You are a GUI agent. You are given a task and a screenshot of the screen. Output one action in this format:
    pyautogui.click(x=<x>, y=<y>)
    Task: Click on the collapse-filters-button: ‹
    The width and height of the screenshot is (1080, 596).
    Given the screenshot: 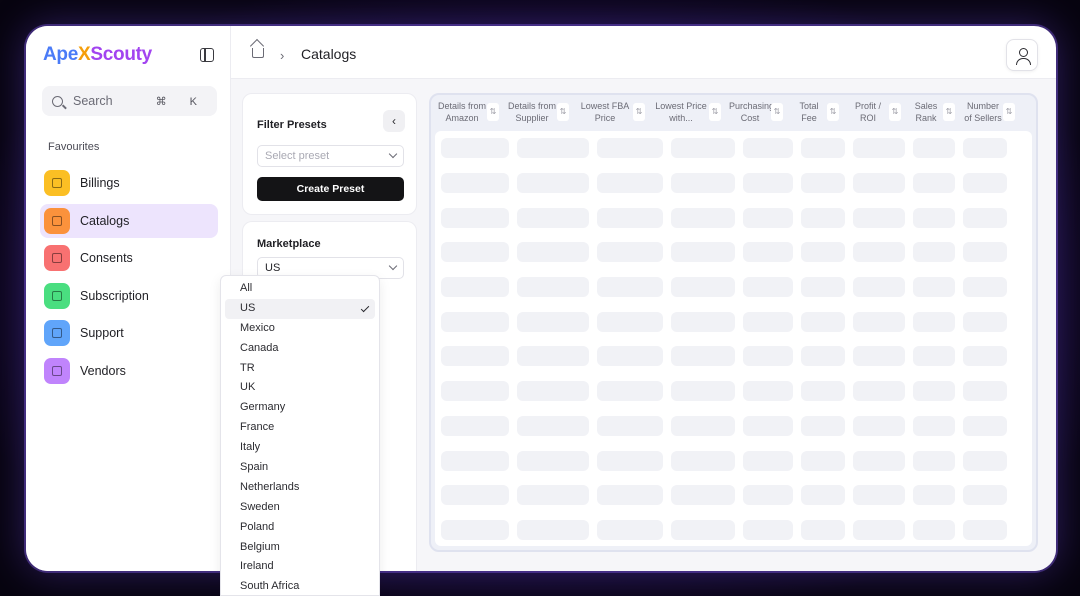 What is the action you would take?
    pyautogui.click(x=394, y=121)
    